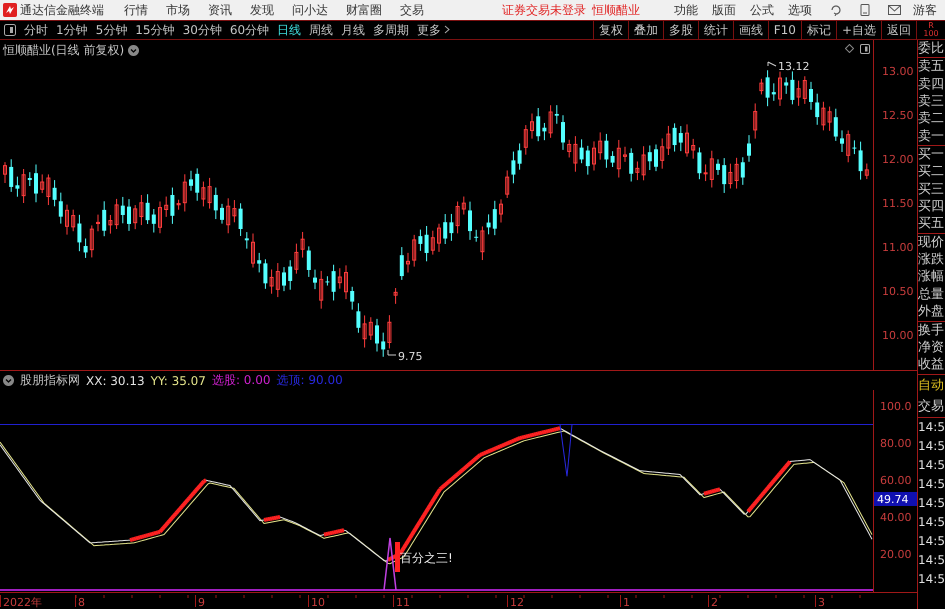 The height and width of the screenshot is (609, 945). I want to click on toolbar-button: 返回, so click(898, 30).